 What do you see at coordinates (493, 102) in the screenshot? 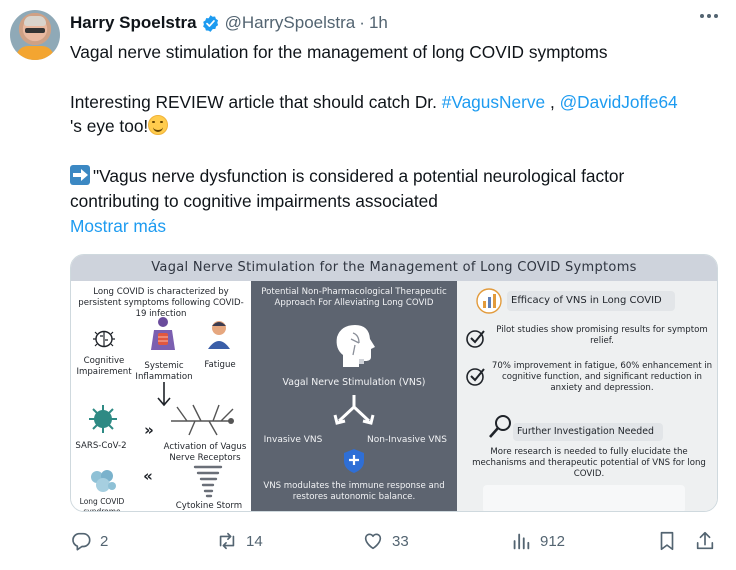
I see `hashtag-link: #VagusNerve` at bounding box center [493, 102].